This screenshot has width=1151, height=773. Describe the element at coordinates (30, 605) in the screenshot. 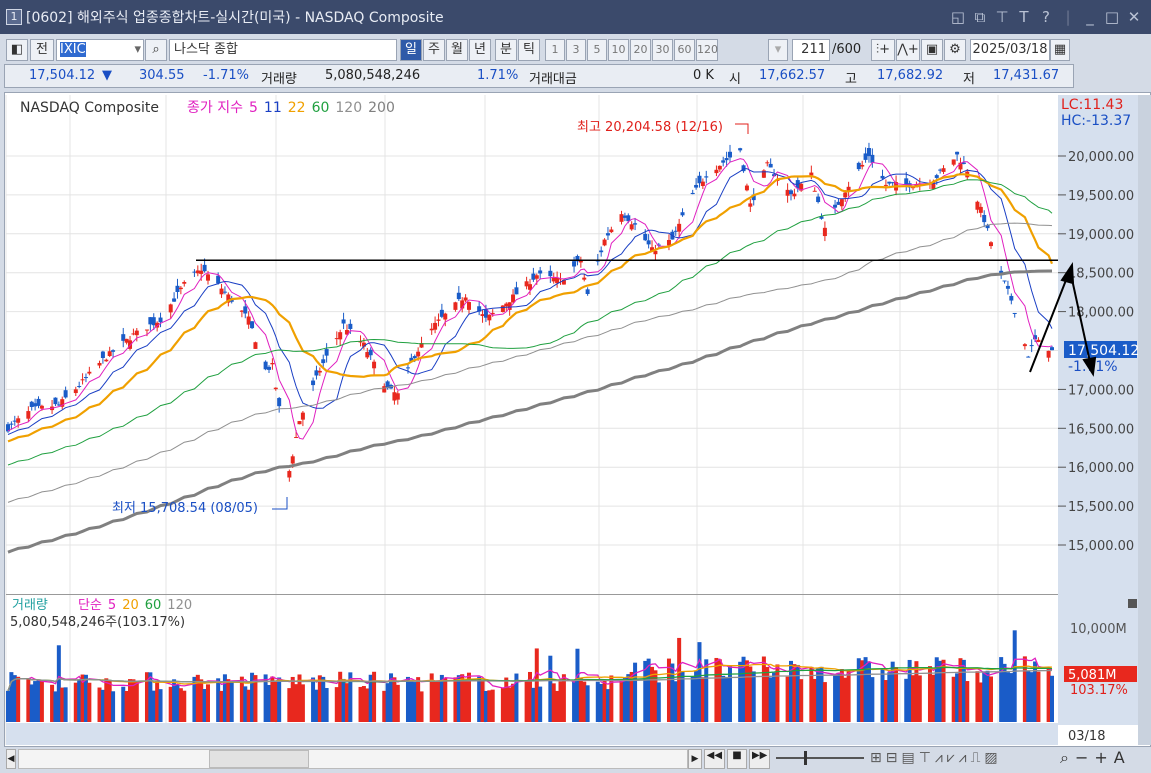

I see `volume-label: 거래량` at that location.